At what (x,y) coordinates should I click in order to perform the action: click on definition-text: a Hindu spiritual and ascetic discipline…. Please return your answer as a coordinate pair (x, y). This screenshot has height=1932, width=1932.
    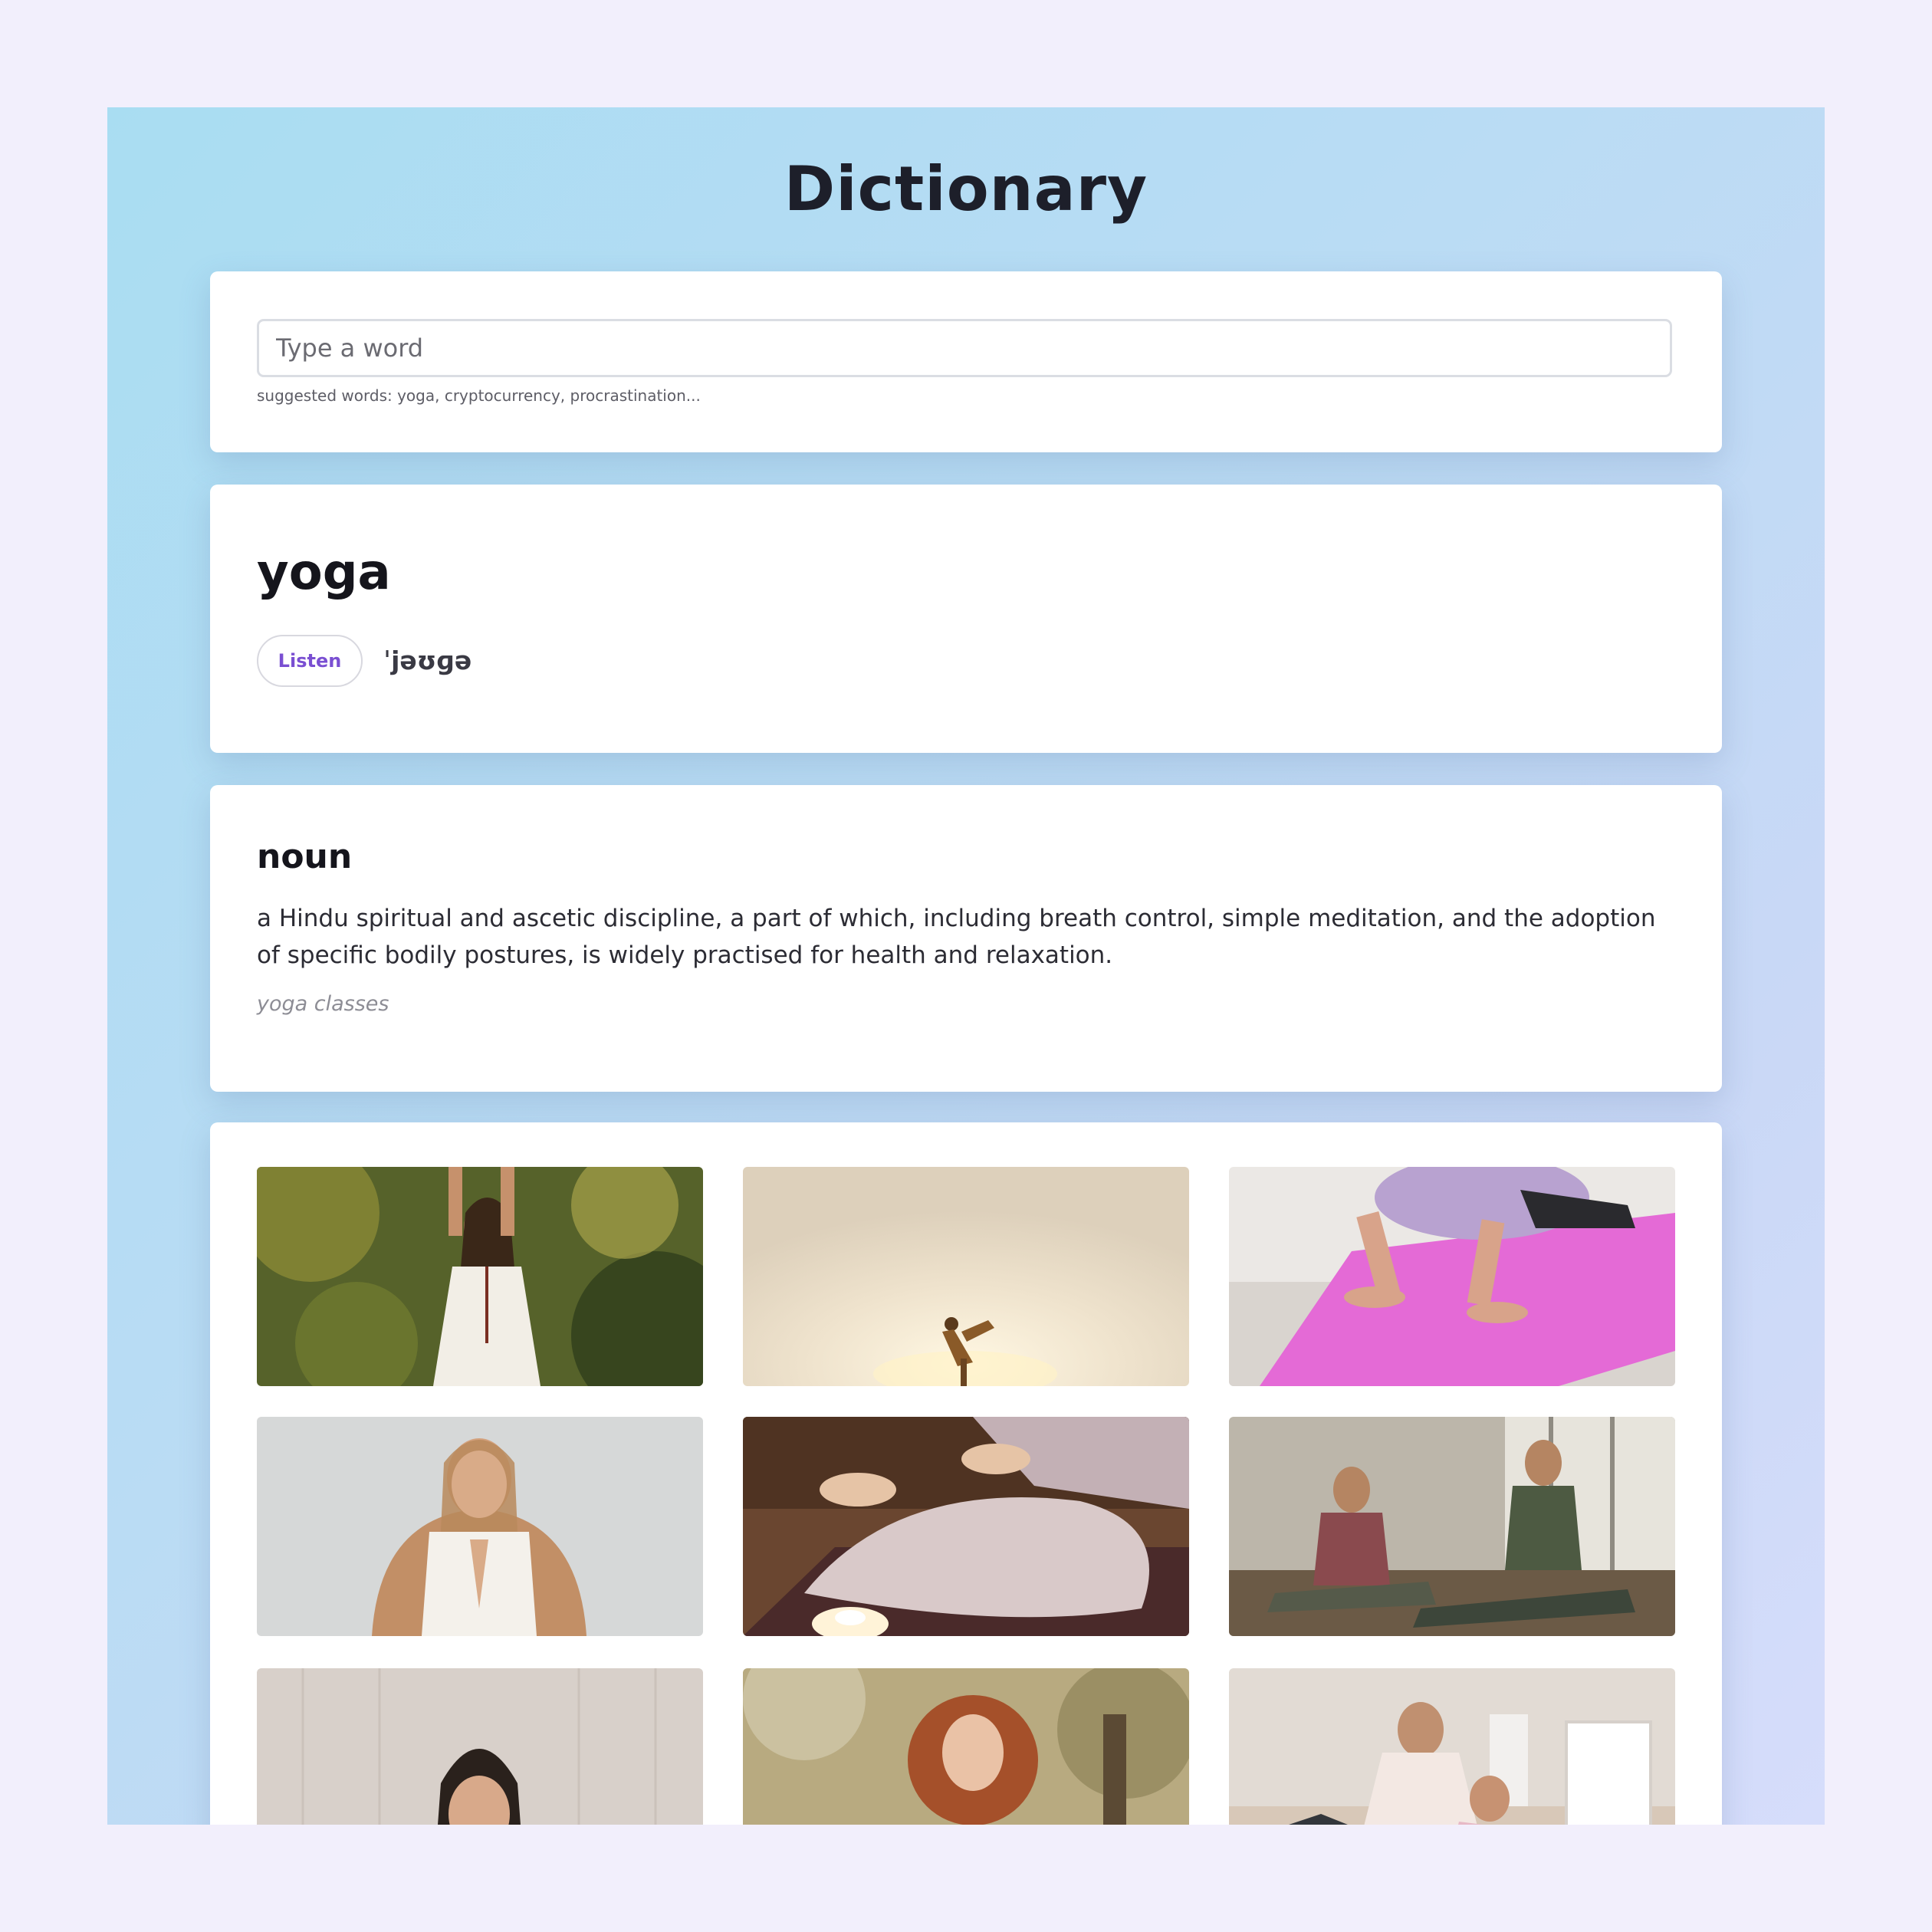
    Looking at the image, I should click on (957, 937).